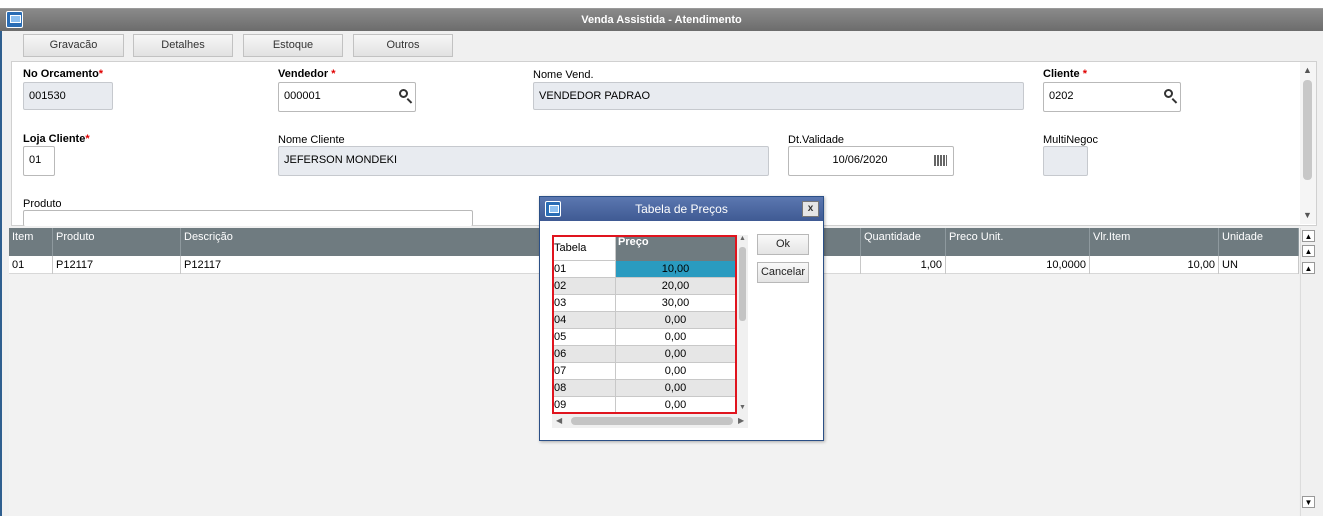 The height and width of the screenshot is (516, 1323). What do you see at coordinates (585, 249) in the screenshot?
I see `col-tabela: Tabela` at bounding box center [585, 249].